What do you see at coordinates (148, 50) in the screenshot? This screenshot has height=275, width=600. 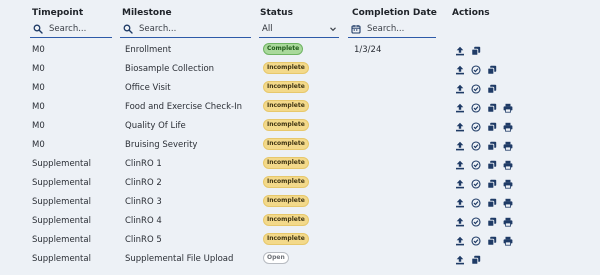 I see `cell-milestone: Enrollment` at bounding box center [148, 50].